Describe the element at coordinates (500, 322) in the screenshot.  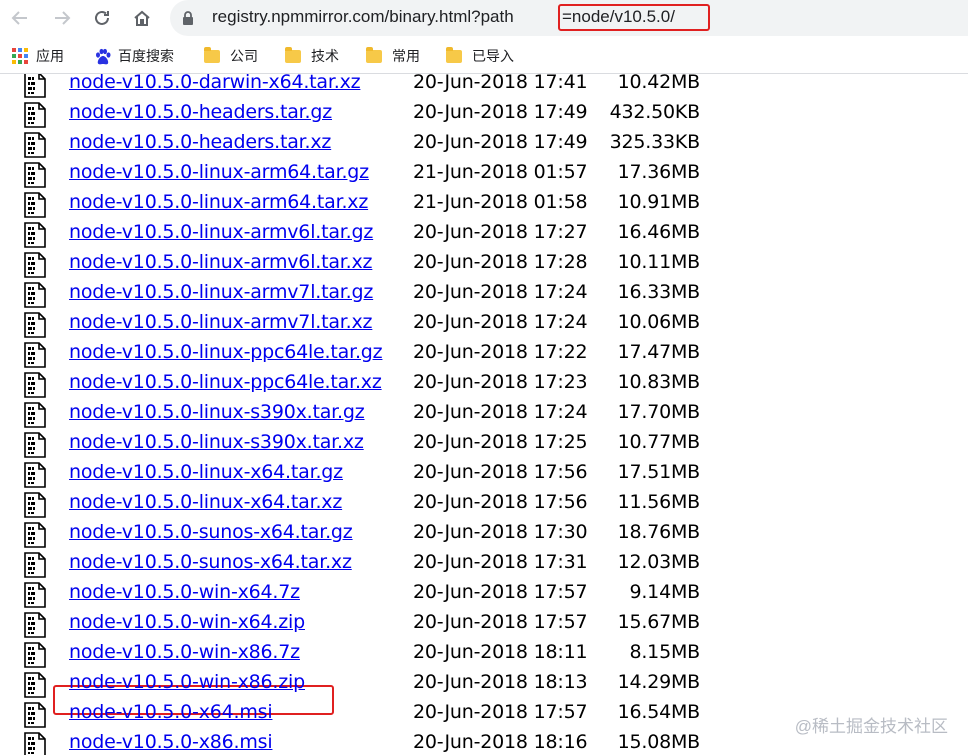
I see `file-date: 20-Jun-2018 17:24` at that location.